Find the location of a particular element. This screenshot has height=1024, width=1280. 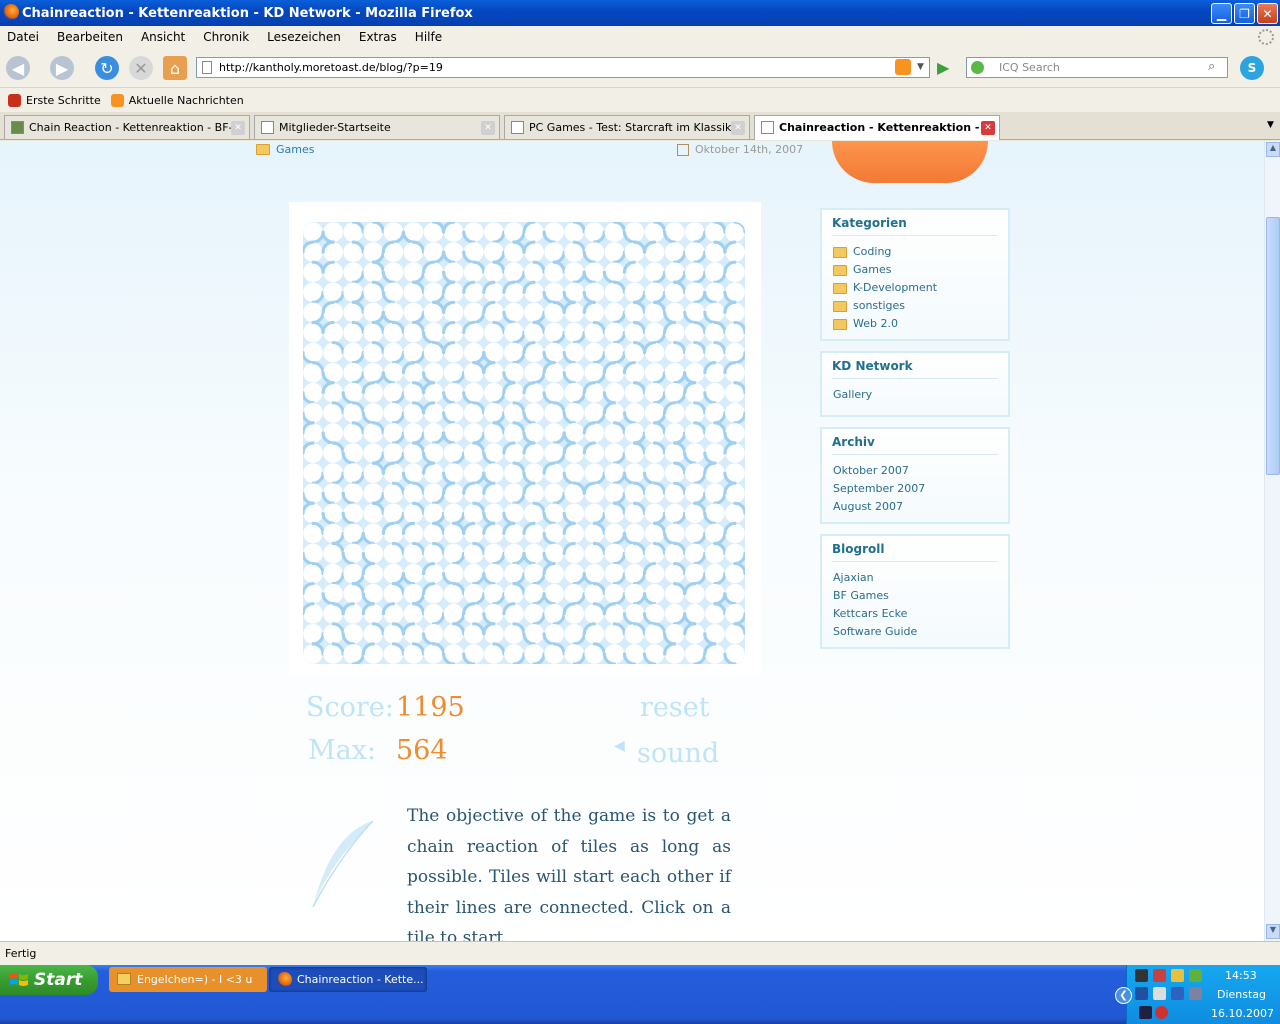

start-button: Start is located at coordinates (49, 980).